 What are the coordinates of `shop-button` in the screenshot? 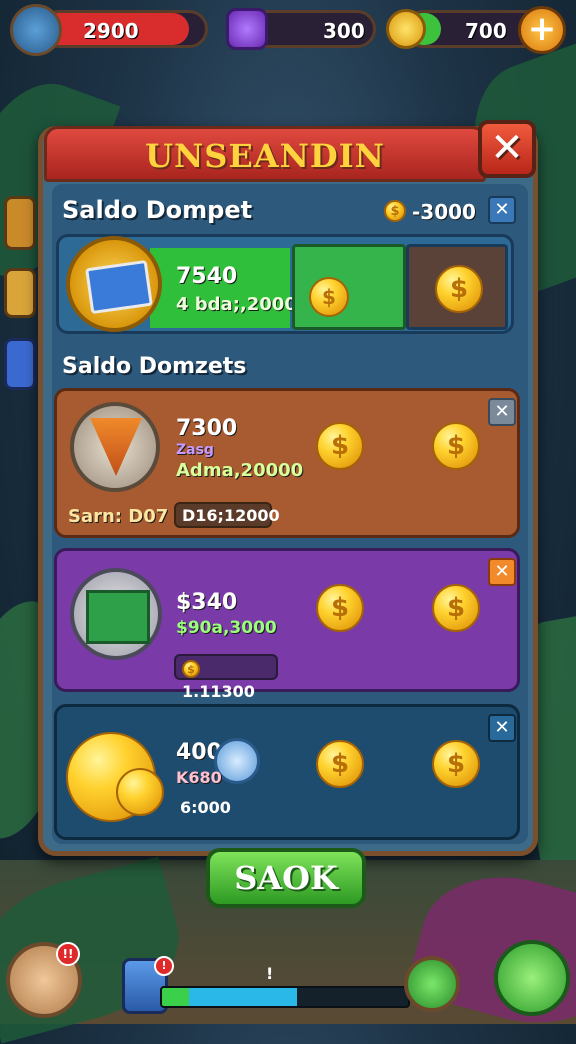 It's located at (532, 978).